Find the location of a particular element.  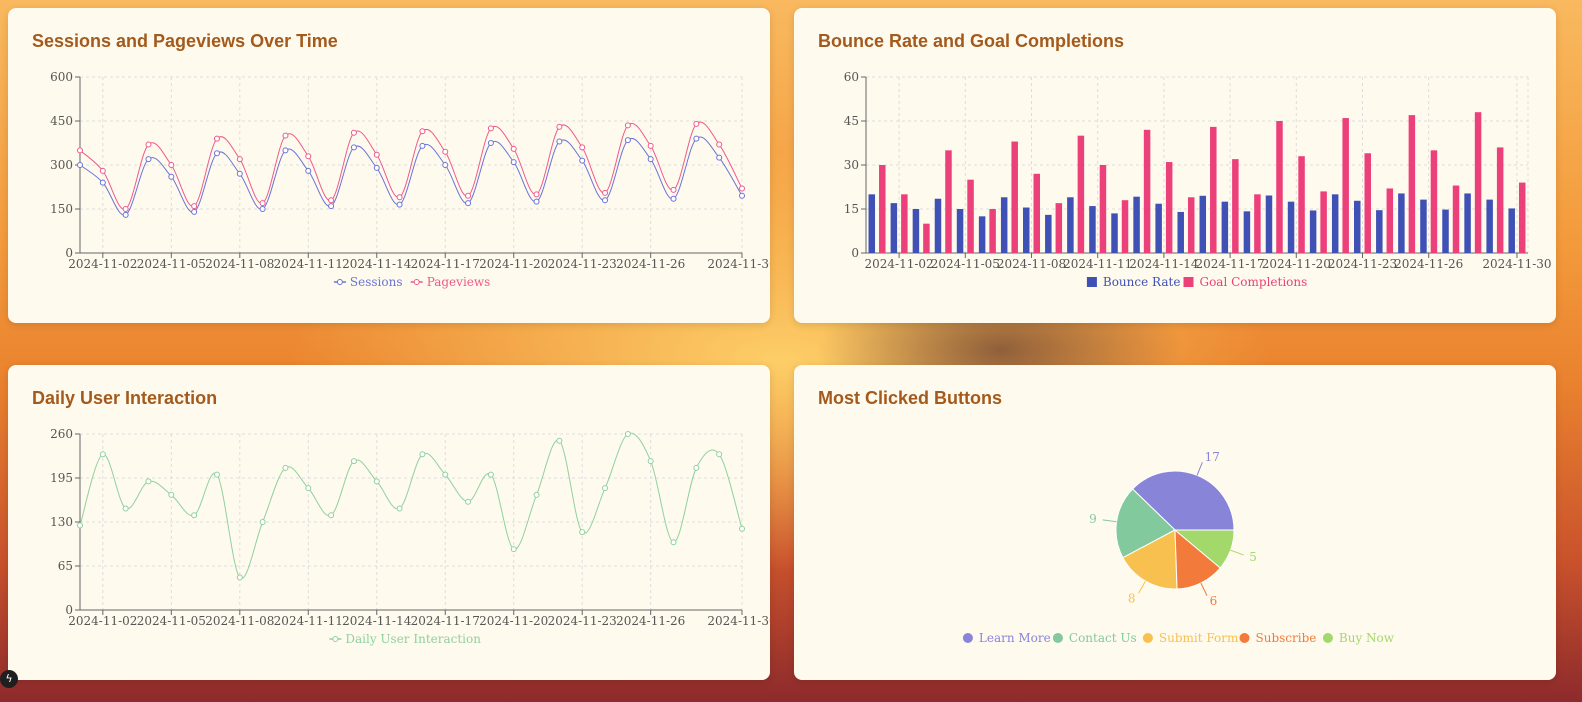

x-tick-label: 2024-11-14 is located at coordinates (377, 621).